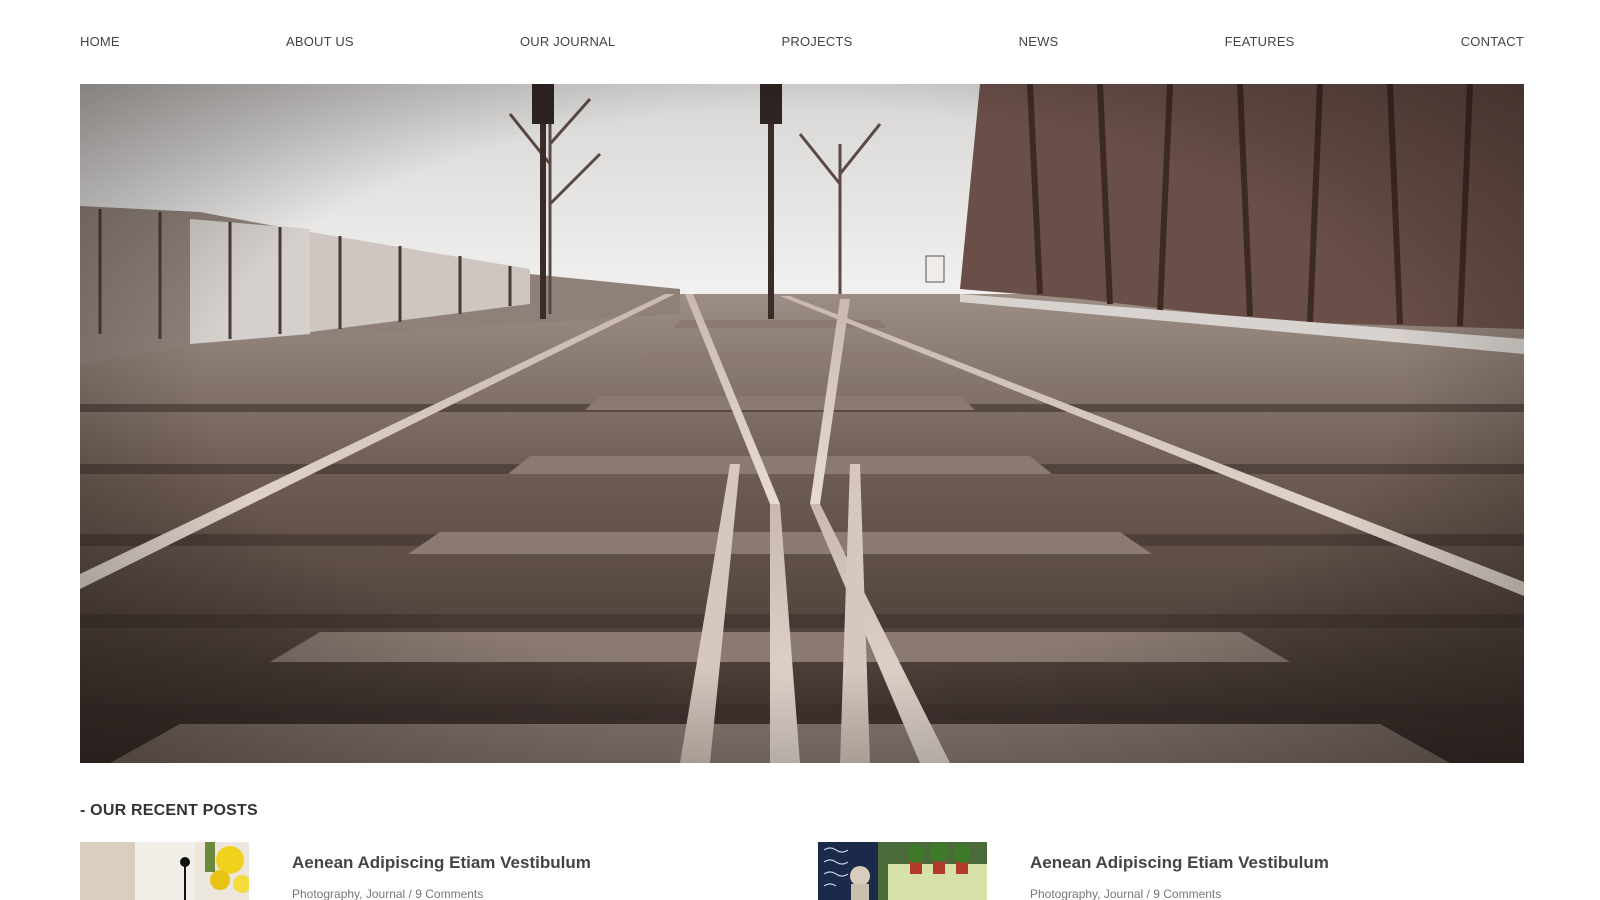  What do you see at coordinates (320, 41) in the screenshot?
I see `nav-item-about-us: ABOUT US` at bounding box center [320, 41].